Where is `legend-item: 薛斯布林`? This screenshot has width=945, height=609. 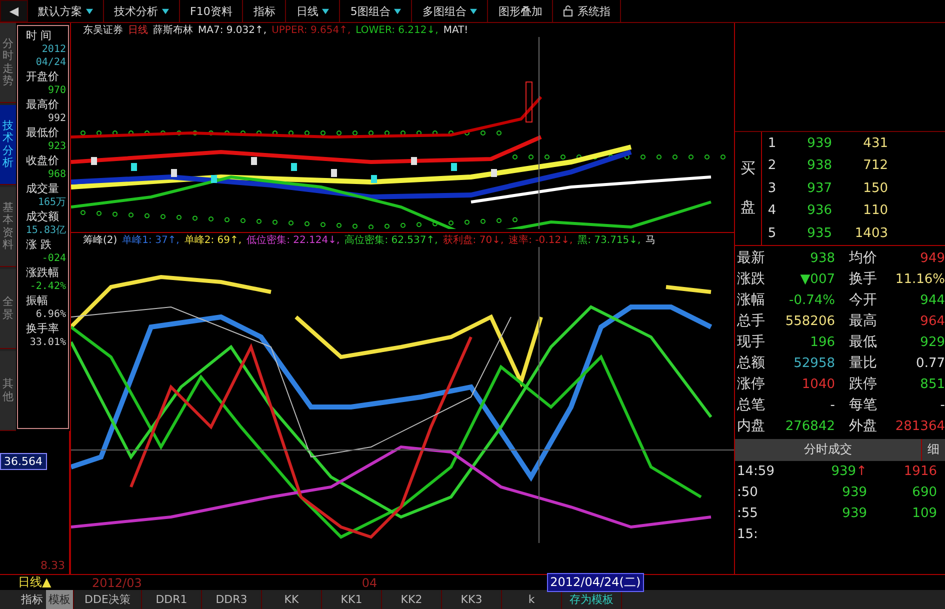
legend-item: 薛斯布林 is located at coordinates (173, 30).